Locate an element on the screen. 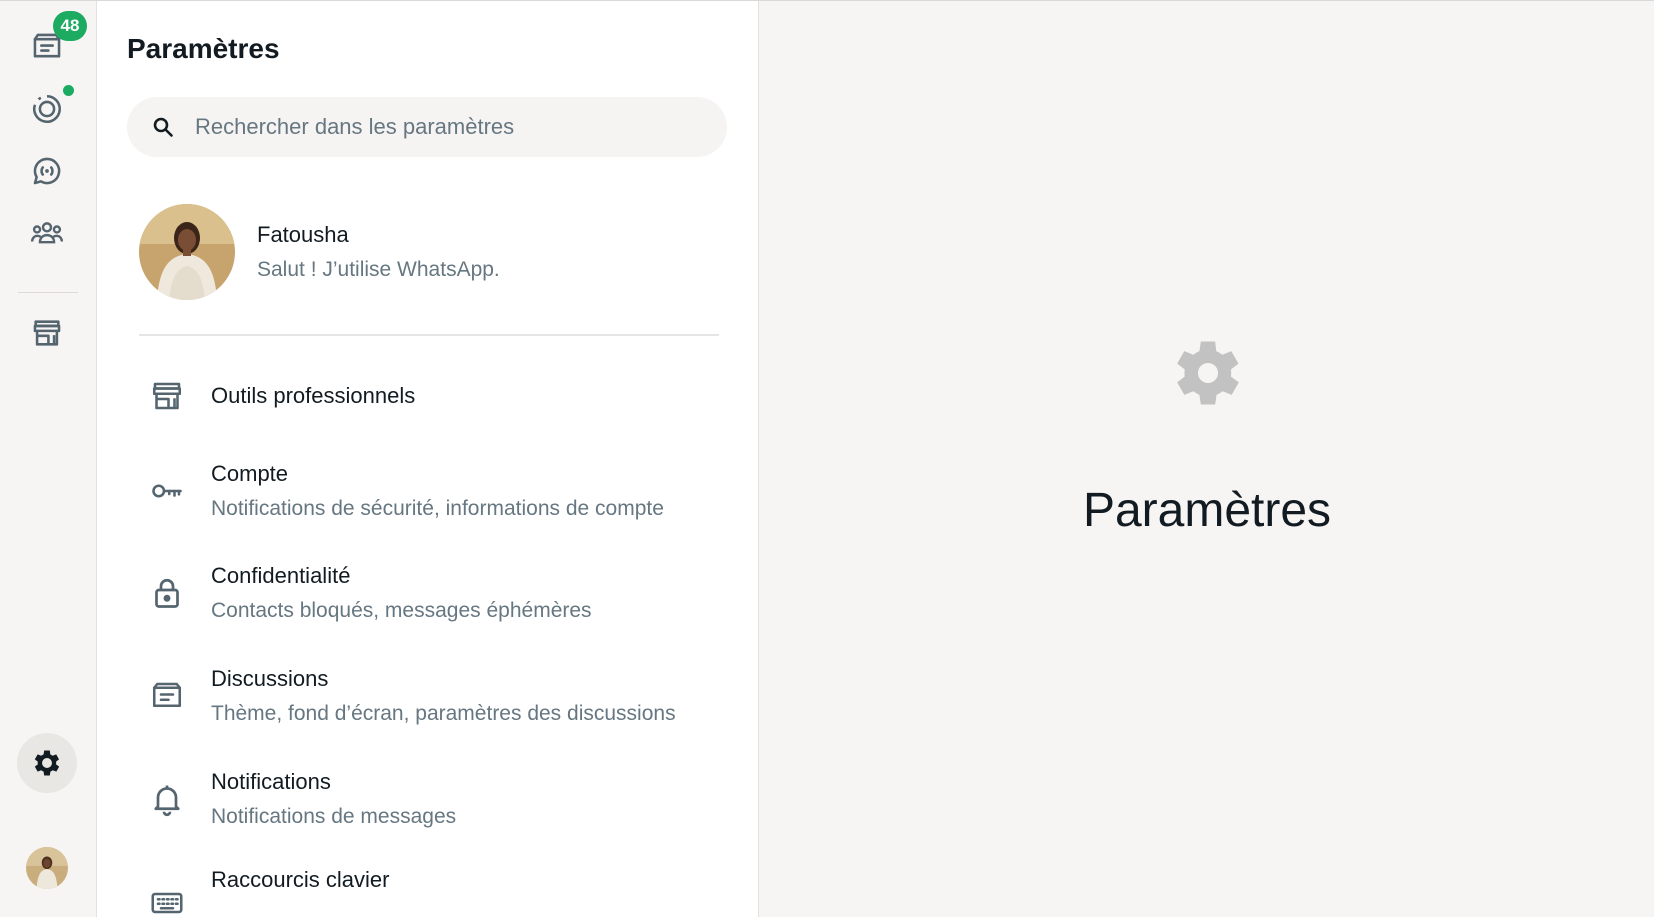 The width and height of the screenshot is (1654, 917). navigation-rail: 48 is located at coordinates (48, 459).